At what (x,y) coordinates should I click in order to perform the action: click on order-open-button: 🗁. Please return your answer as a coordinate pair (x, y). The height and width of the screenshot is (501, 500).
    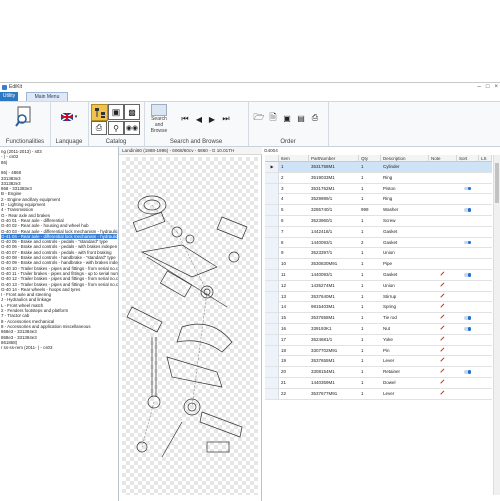
    Looking at the image, I should click on (259, 118).